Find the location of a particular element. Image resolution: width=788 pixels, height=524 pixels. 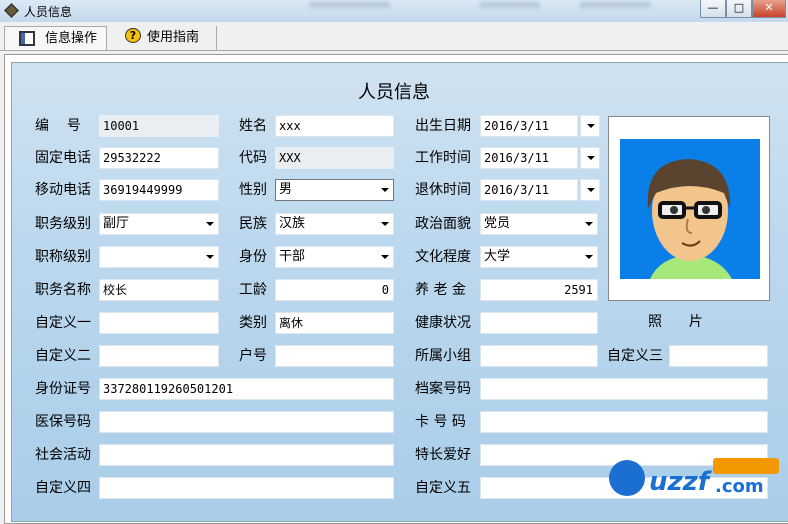

field-label: 政治面貌 is located at coordinates (443, 224).